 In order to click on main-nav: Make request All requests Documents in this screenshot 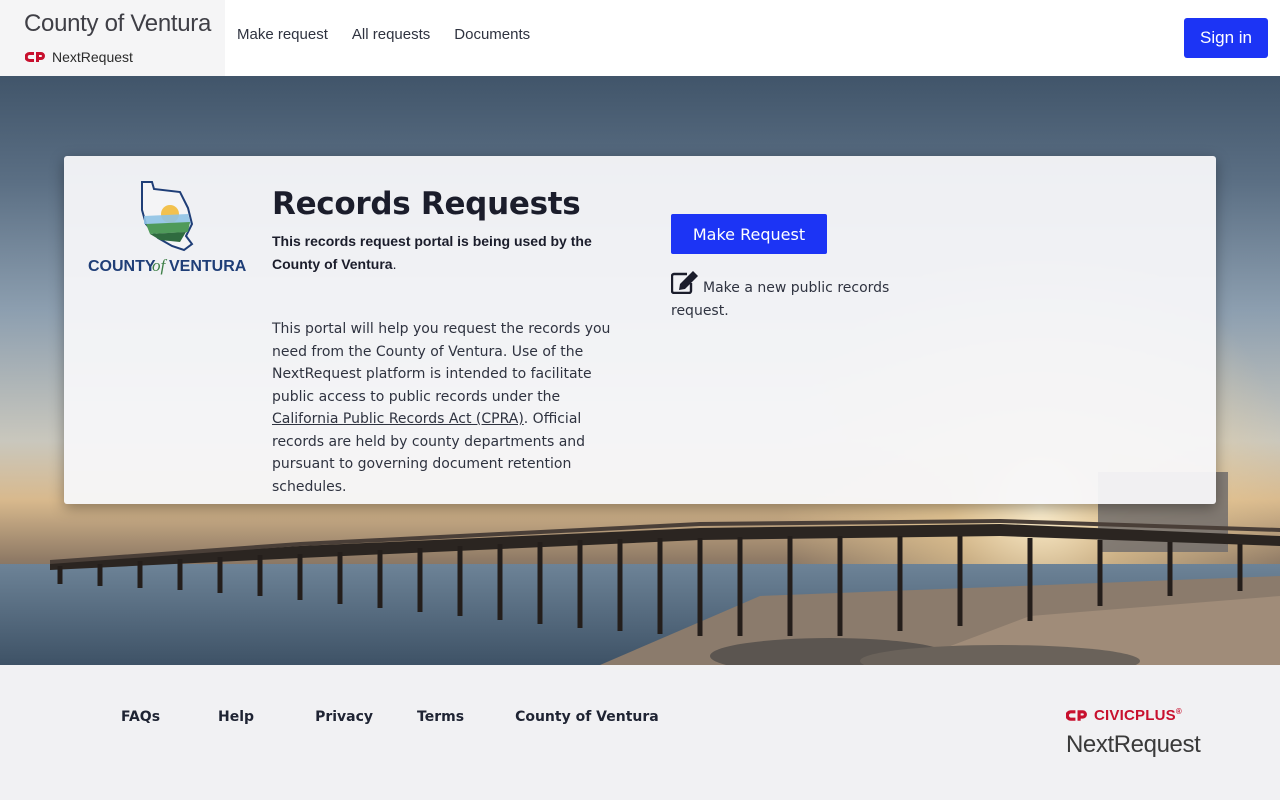, I will do `click(383, 34)`.